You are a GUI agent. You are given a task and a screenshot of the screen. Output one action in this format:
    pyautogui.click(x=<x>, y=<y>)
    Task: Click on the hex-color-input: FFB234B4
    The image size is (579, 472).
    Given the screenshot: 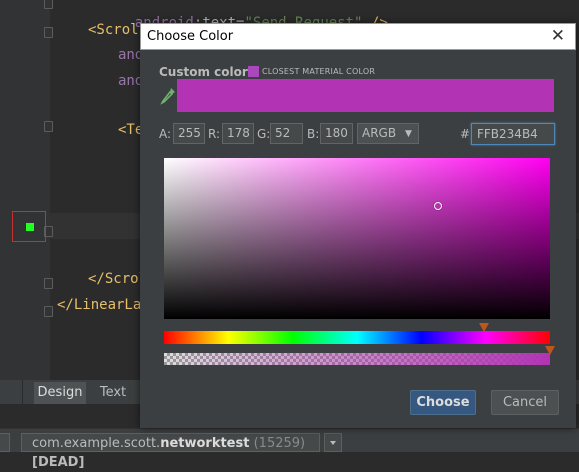 What is the action you would take?
    pyautogui.click(x=513, y=134)
    